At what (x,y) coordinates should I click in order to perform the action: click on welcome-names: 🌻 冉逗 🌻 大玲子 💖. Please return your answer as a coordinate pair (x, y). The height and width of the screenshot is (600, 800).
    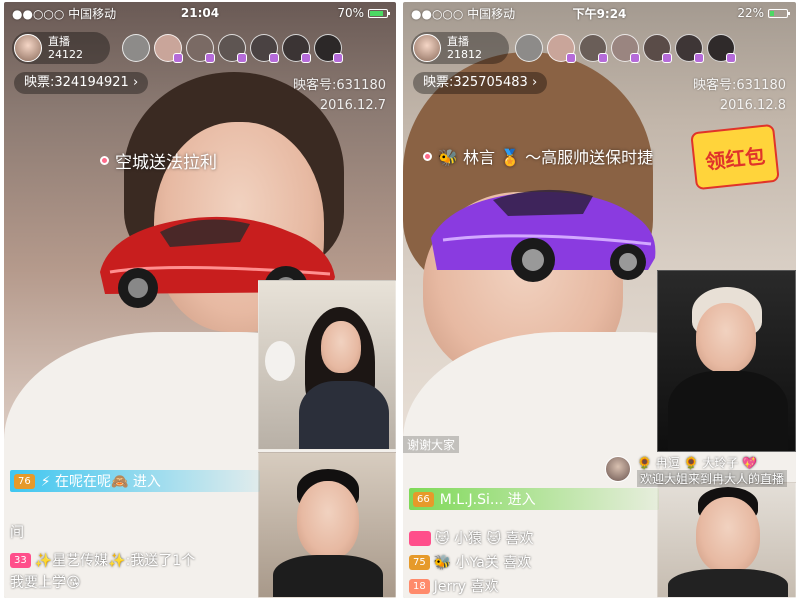
    Looking at the image, I should click on (697, 463).